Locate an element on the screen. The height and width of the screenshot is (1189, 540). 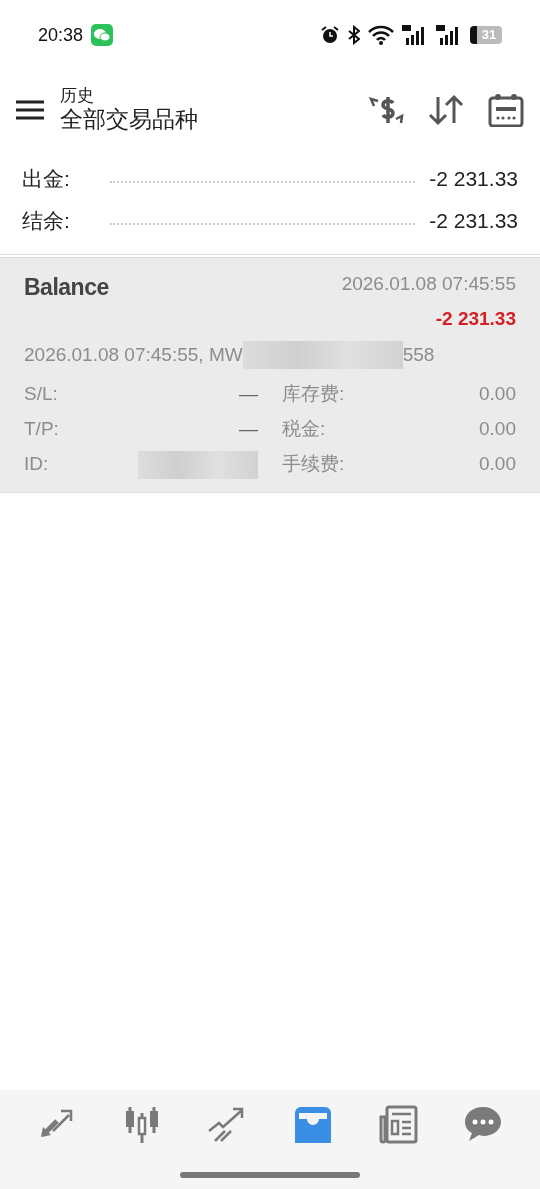
bluetooth-icon is located at coordinates (354, 35).